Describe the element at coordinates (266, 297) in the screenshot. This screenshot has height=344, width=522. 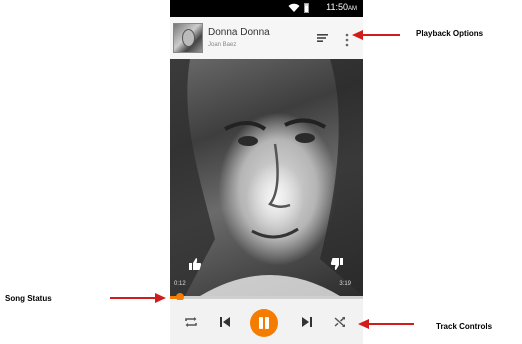
I see `song-progress-bar` at that location.